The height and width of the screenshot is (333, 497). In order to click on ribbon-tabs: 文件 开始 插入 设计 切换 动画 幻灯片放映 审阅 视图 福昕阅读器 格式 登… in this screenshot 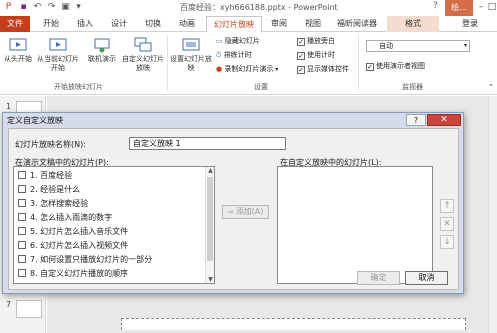, I will do `click(248, 24)`.